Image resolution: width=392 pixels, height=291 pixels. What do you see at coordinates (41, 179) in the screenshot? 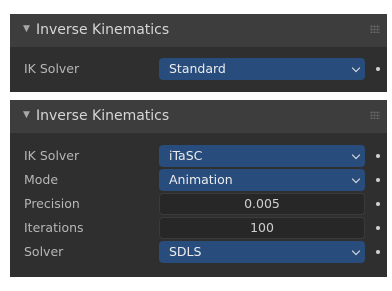
I see `mode-label: Mode` at bounding box center [41, 179].